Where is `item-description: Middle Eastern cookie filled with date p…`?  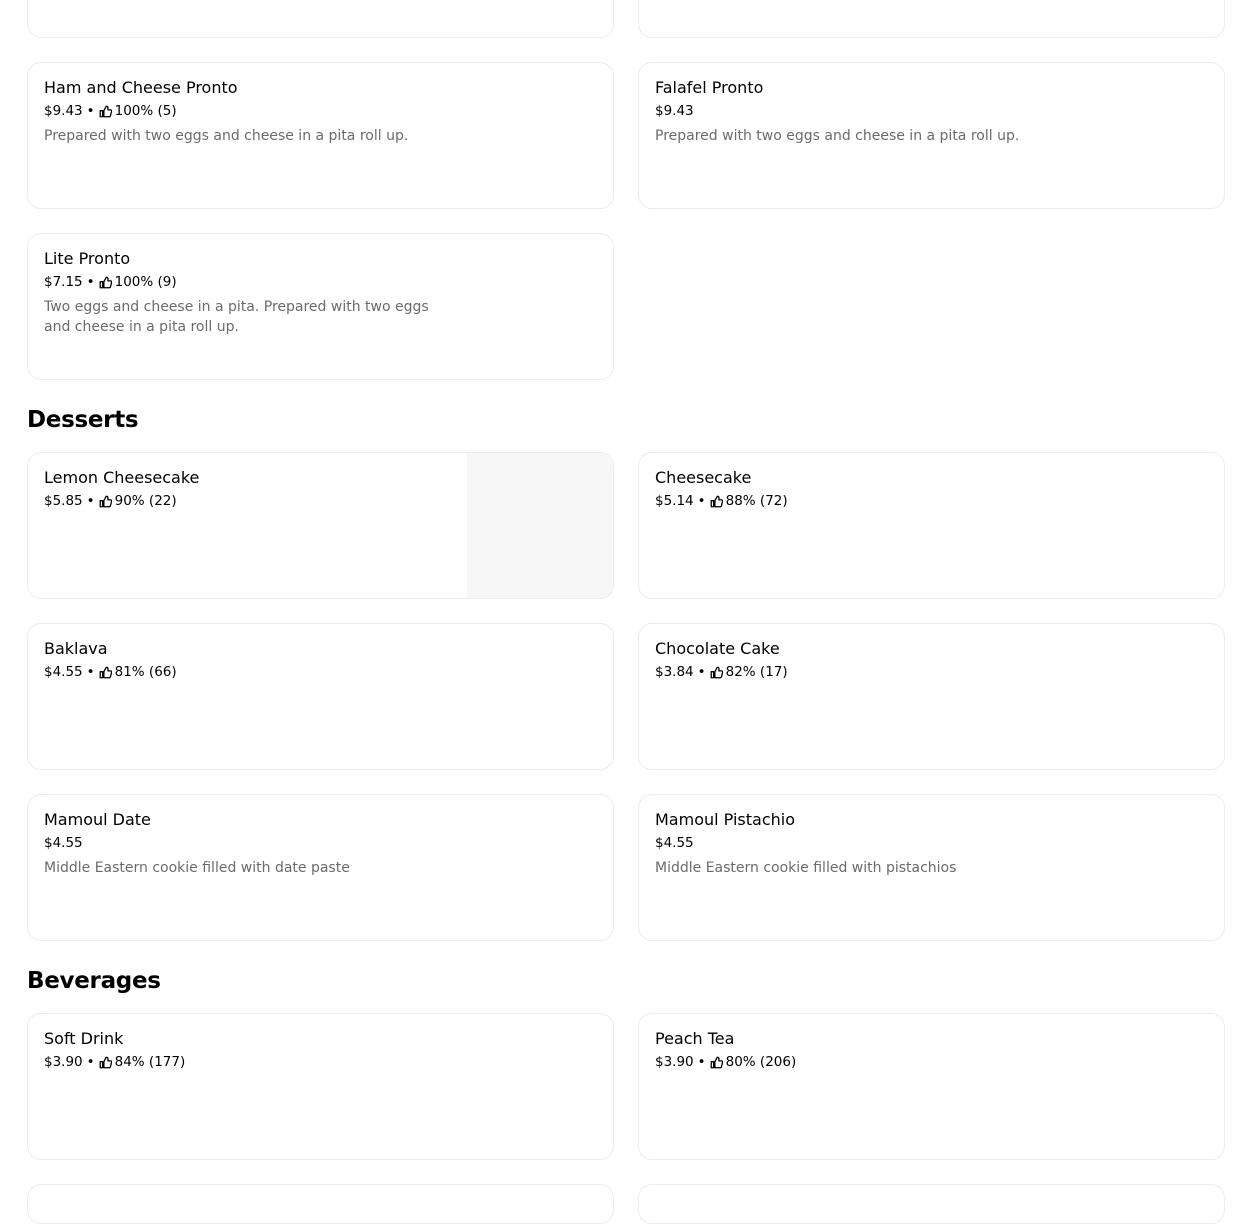
item-description: Middle Eastern cookie filled with date p… is located at coordinates (197, 868).